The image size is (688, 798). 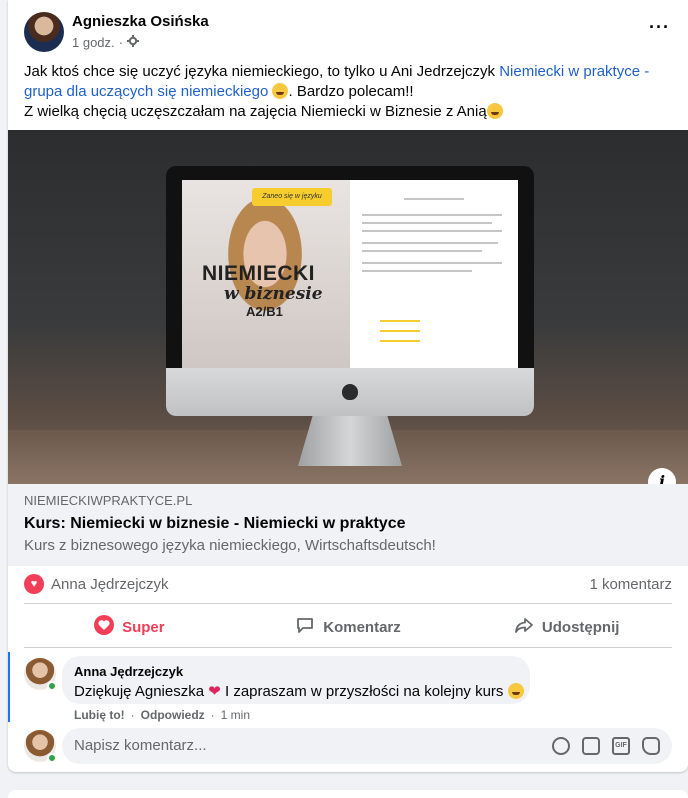 What do you see at coordinates (141, 691) in the screenshot?
I see `comment-text-part1: Dziękuję Agnieszka` at bounding box center [141, 691].